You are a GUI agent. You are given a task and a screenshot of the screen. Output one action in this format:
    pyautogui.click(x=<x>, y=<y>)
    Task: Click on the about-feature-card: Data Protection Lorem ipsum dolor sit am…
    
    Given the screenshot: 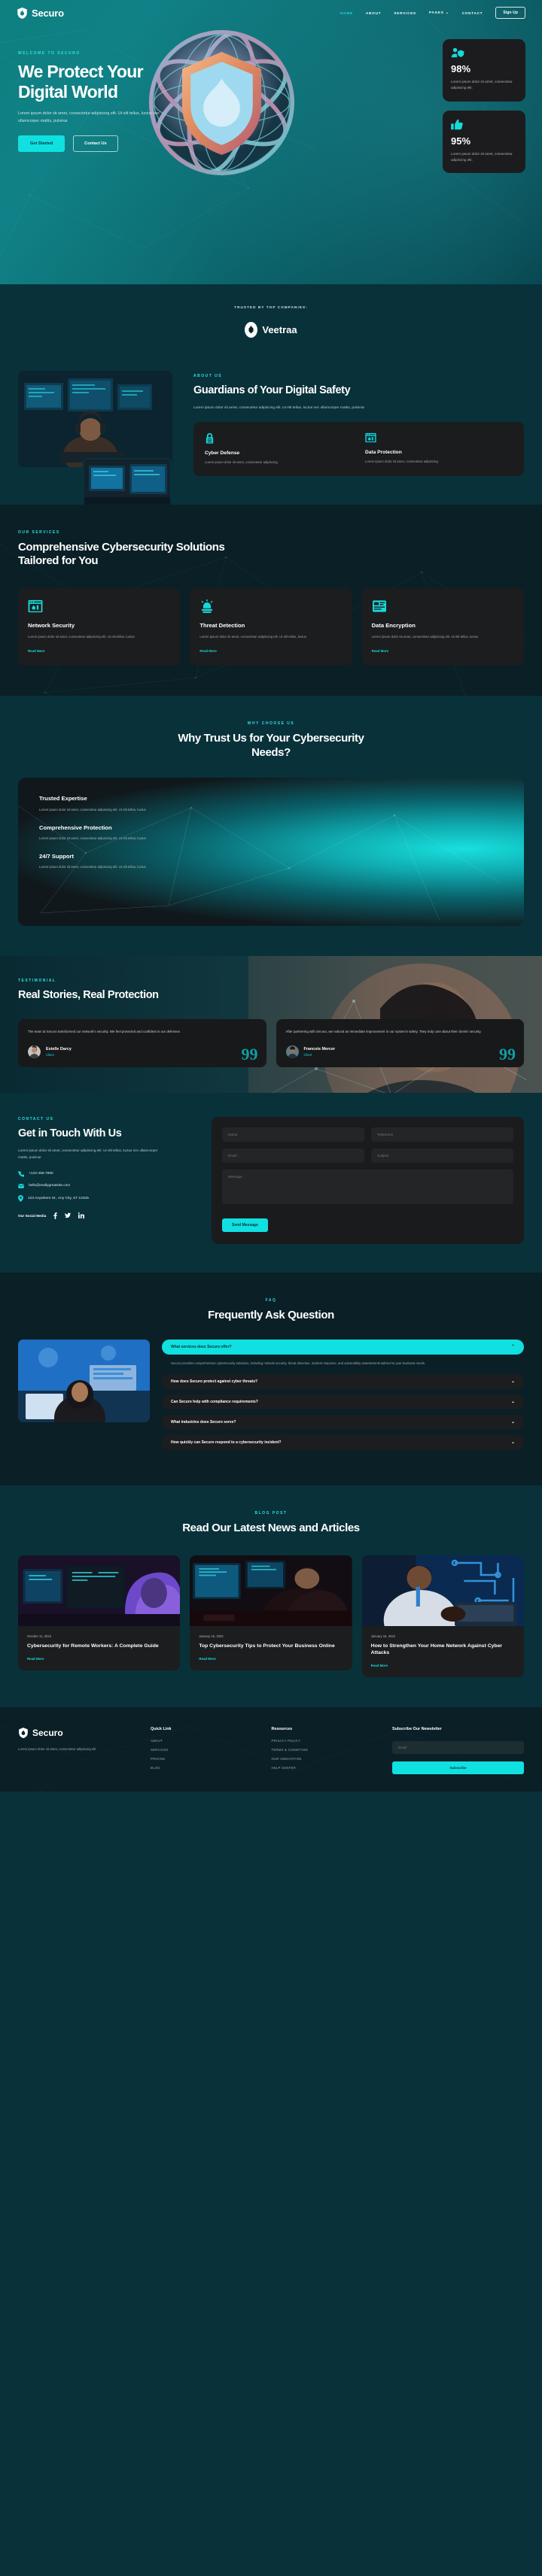 What is the action you would take?
    pyautogui.click(x=439, y=449)
    